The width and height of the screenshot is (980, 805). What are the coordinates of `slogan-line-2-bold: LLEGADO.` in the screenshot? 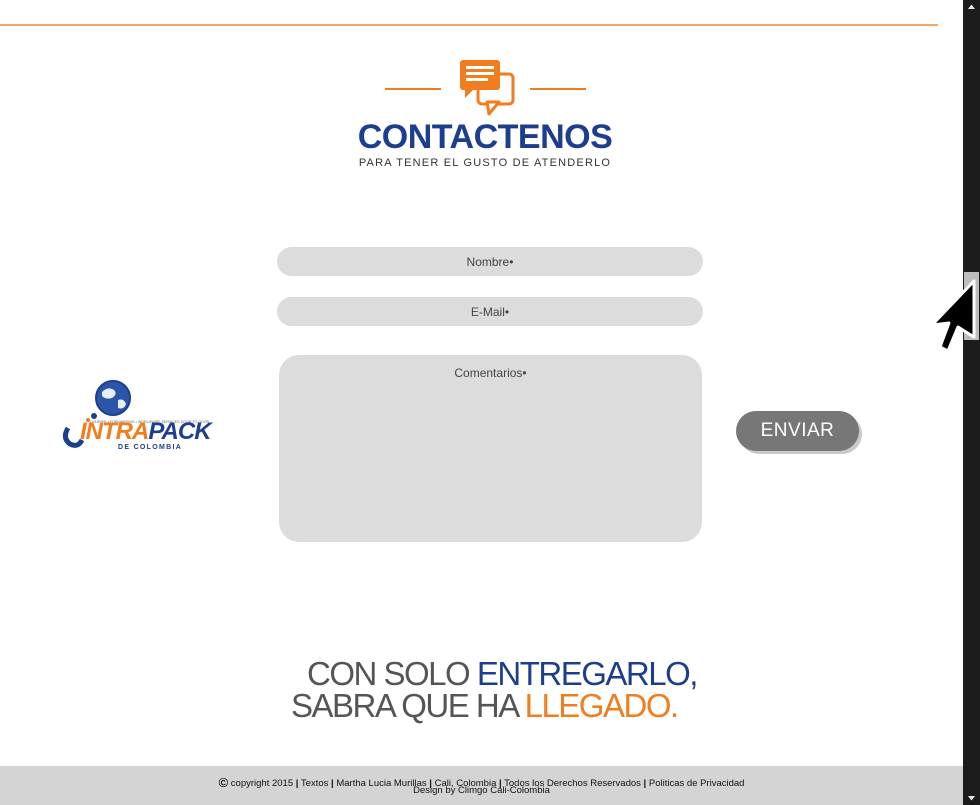 It's located at (602, 705).